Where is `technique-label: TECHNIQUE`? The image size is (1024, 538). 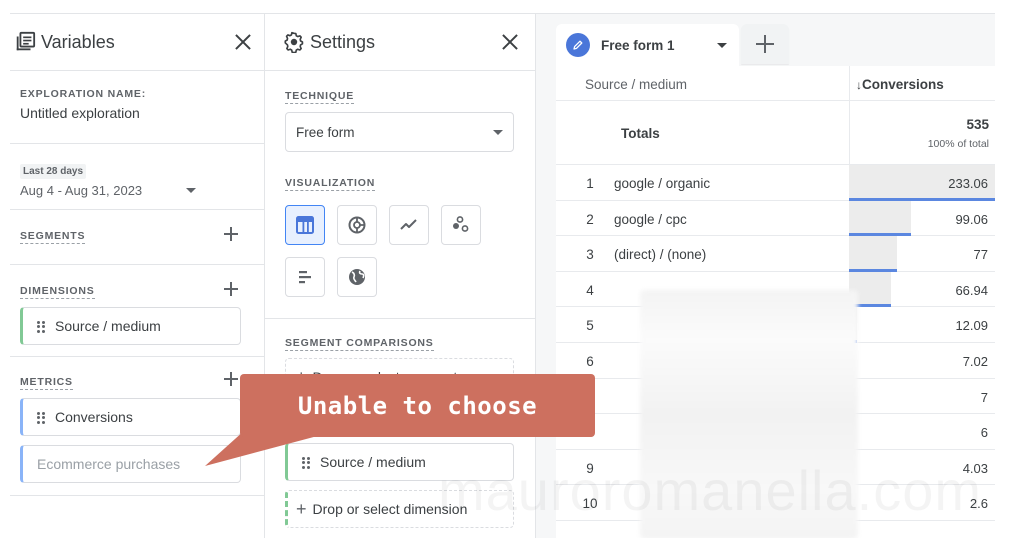 technique-label: TECHNIQUE is located at coordinates (320, 97).